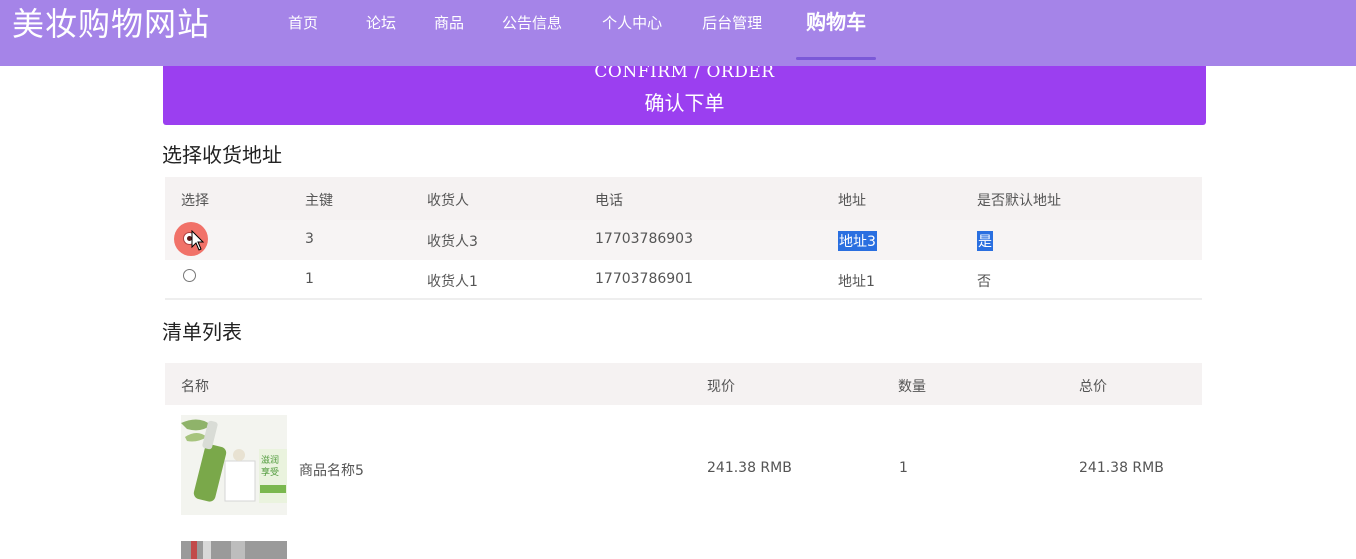 Image resolution: width=1356 pixels, height=559 pixels. I want to click on col-name: 名称, so click(195, 387).